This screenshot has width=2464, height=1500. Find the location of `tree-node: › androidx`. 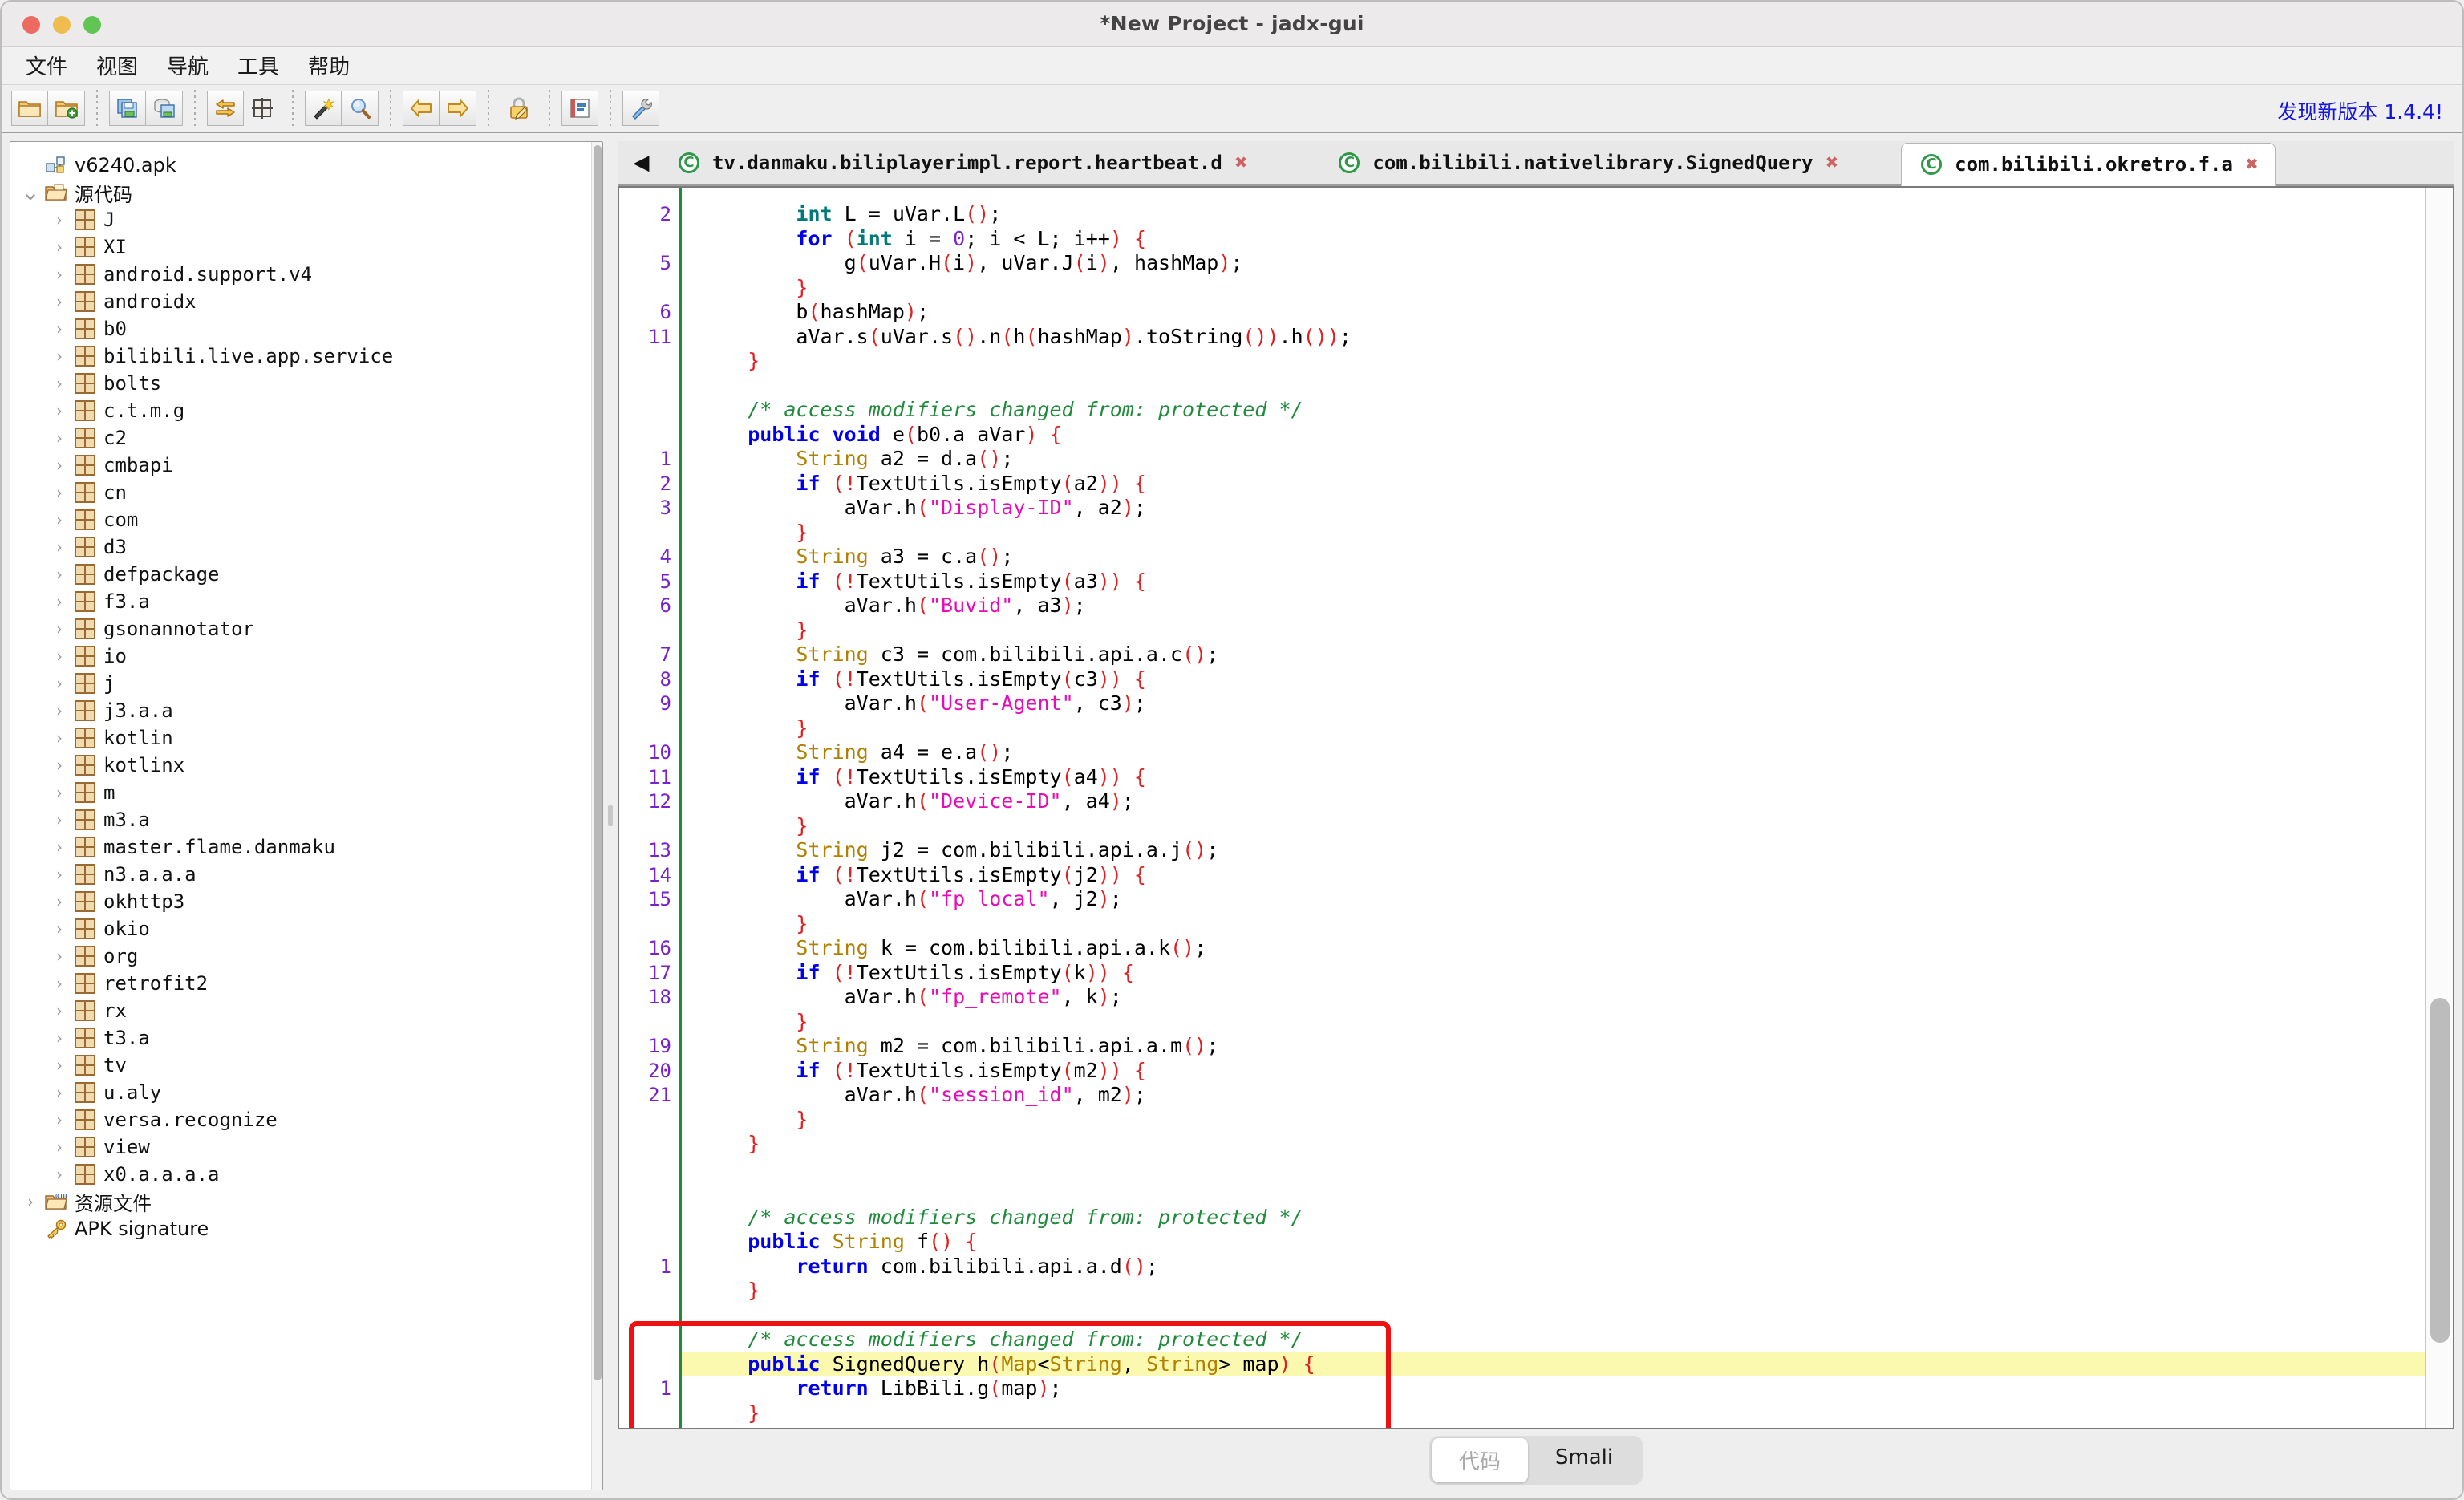

tree-node: › androidx is located at coordinates (324, 301).